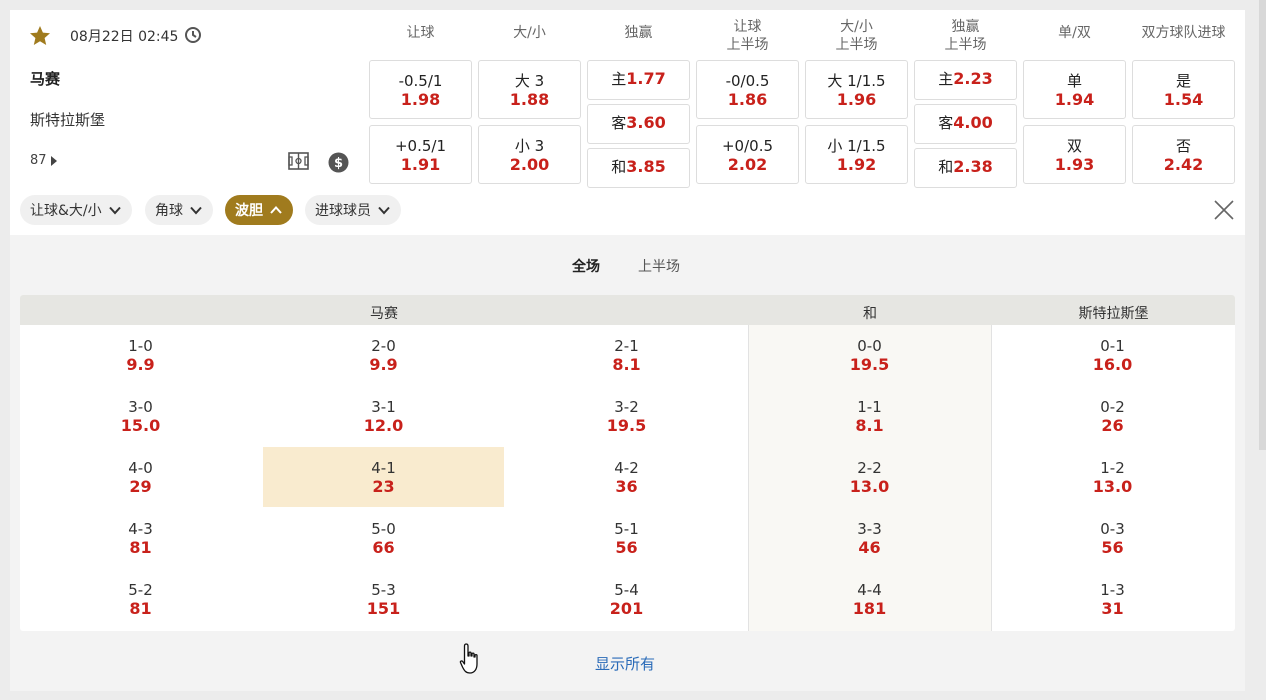 Image resolution: width=1266 pixels, height=700 pixels. Describe the element at coordinates (626, 538) in the screenshot. I see `score-cell: 5-1 56` at that location.